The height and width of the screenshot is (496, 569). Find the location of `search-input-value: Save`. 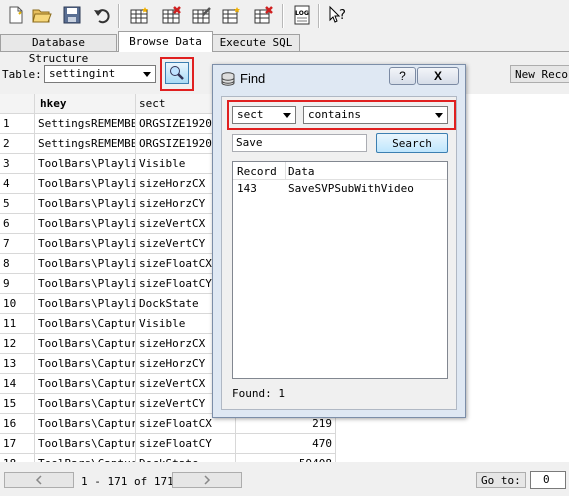

search-input-value: Save is located at coordinates (249, 142).